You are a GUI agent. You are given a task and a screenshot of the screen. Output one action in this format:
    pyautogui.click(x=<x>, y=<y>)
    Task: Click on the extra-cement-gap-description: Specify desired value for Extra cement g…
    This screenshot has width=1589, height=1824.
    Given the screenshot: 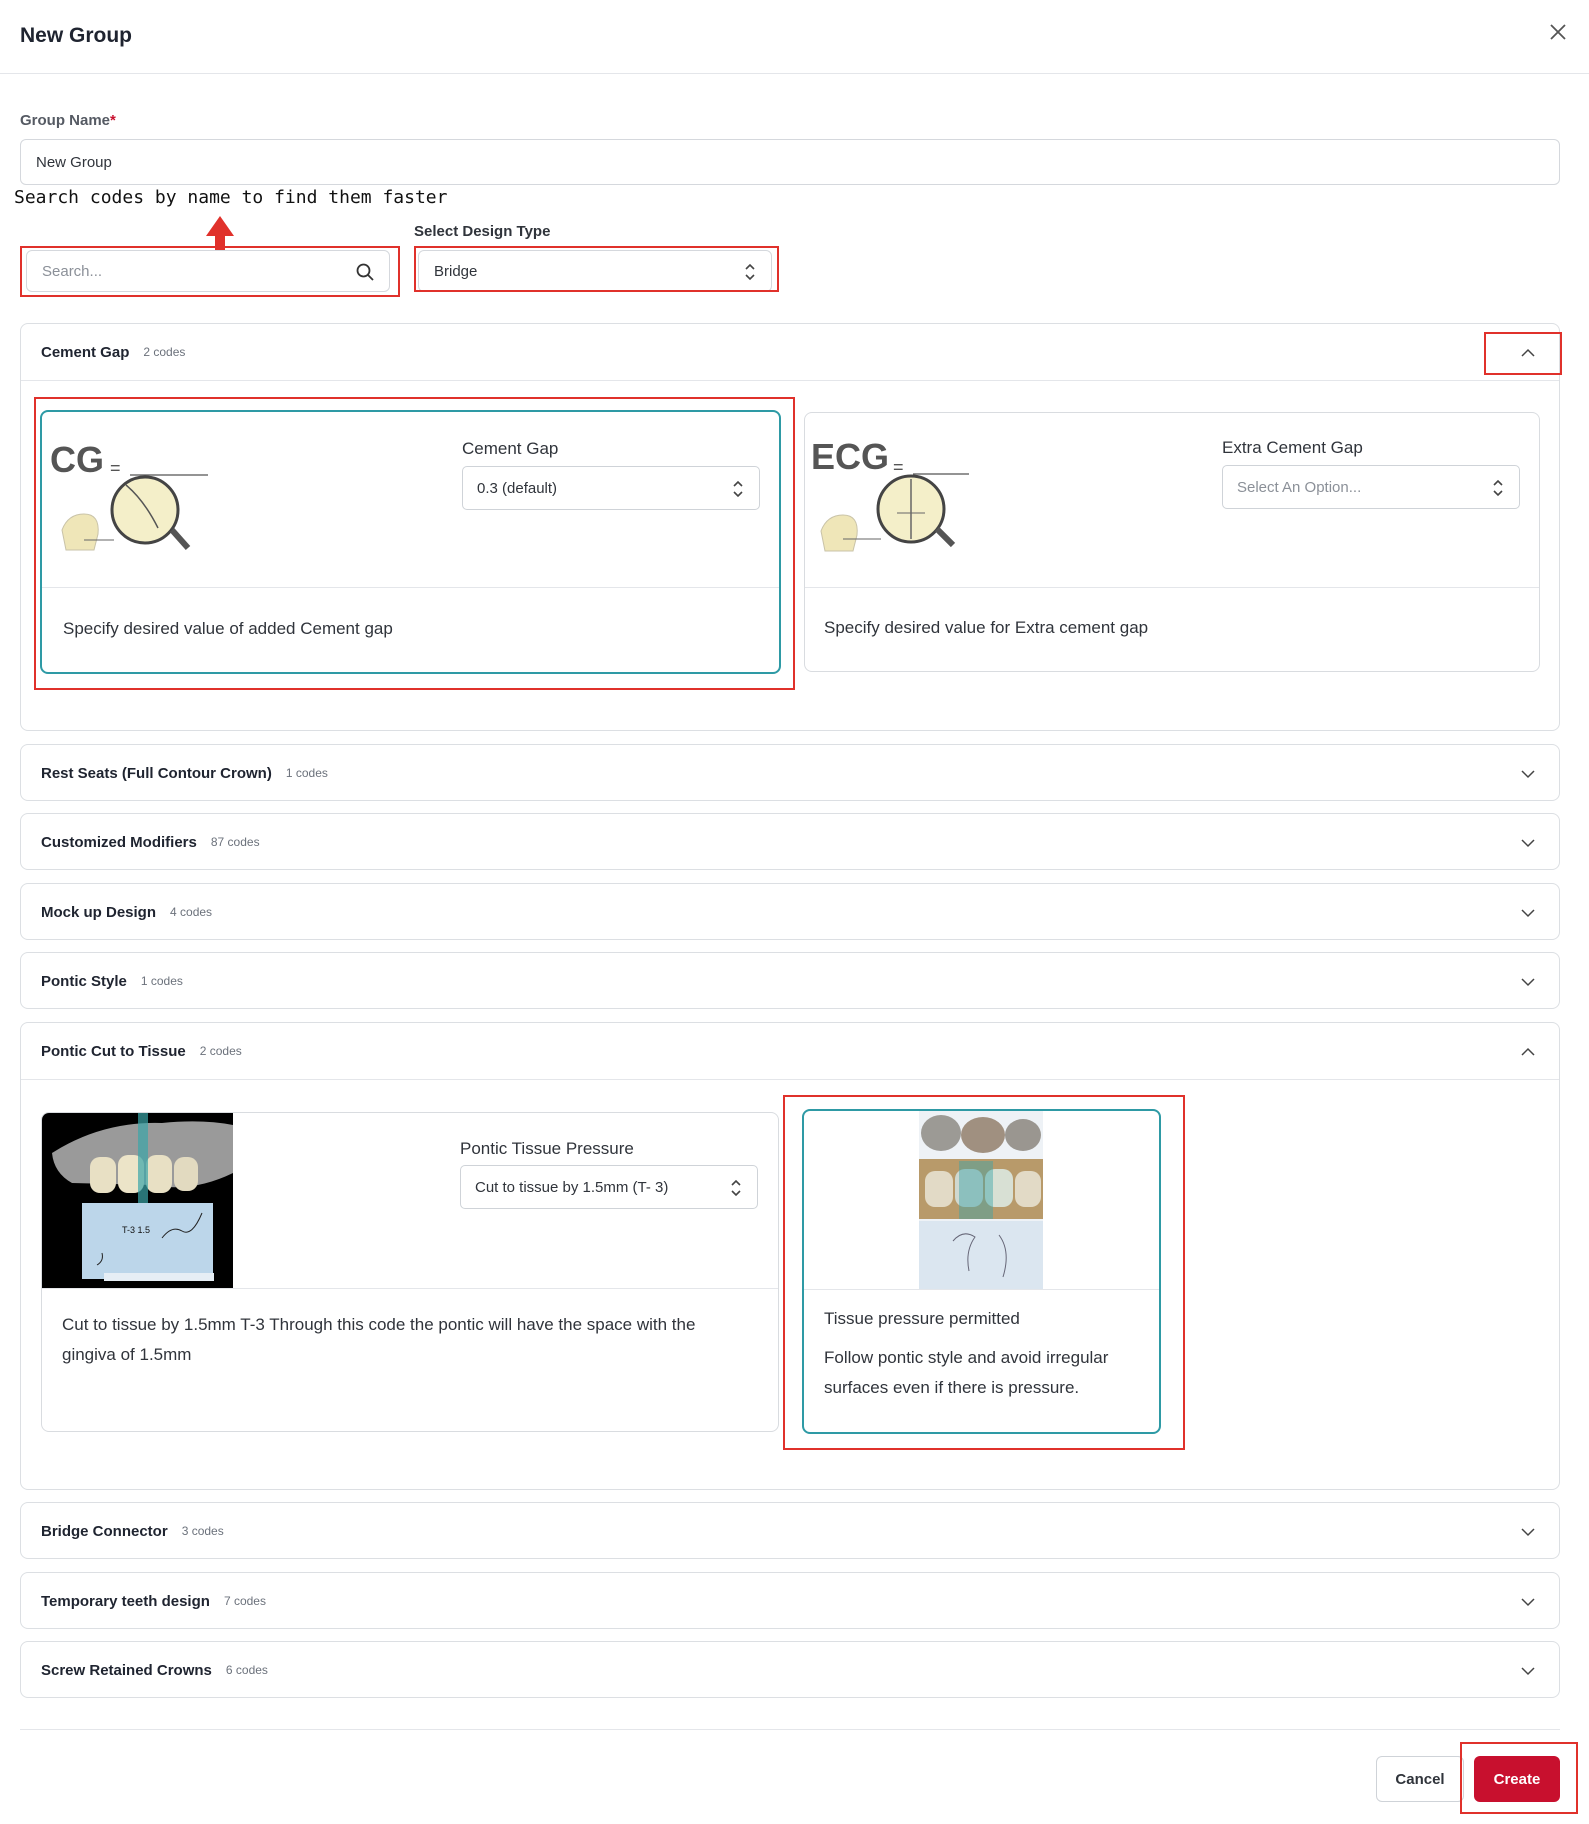 What is the action you would take?
    pyautogui.click(x=986, y=627)
    